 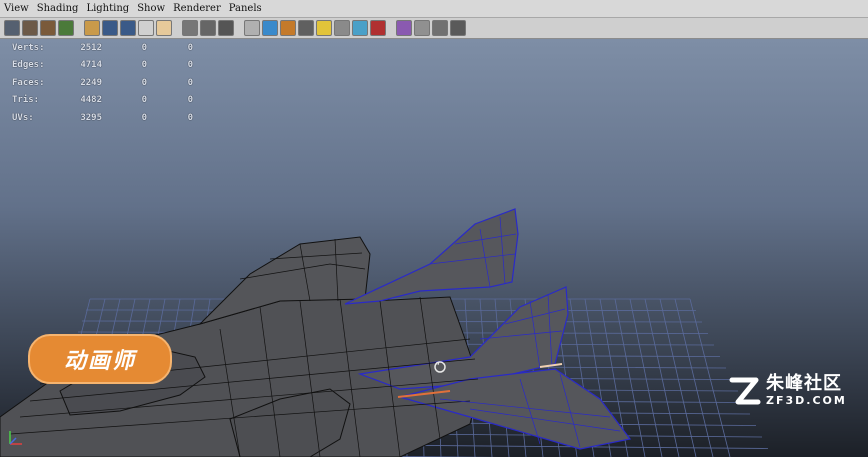 I want to click on safe-action-icon, so click(x=190, y=28).